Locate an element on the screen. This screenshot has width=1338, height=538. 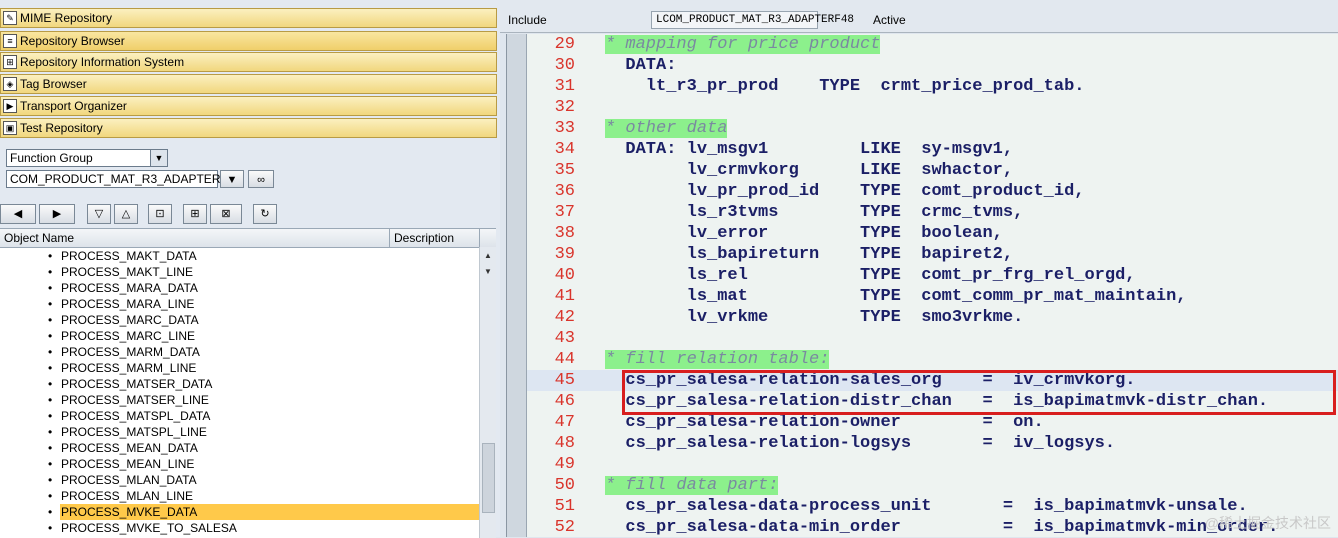
display-button: ∞ is located at coordinates (261, 179).